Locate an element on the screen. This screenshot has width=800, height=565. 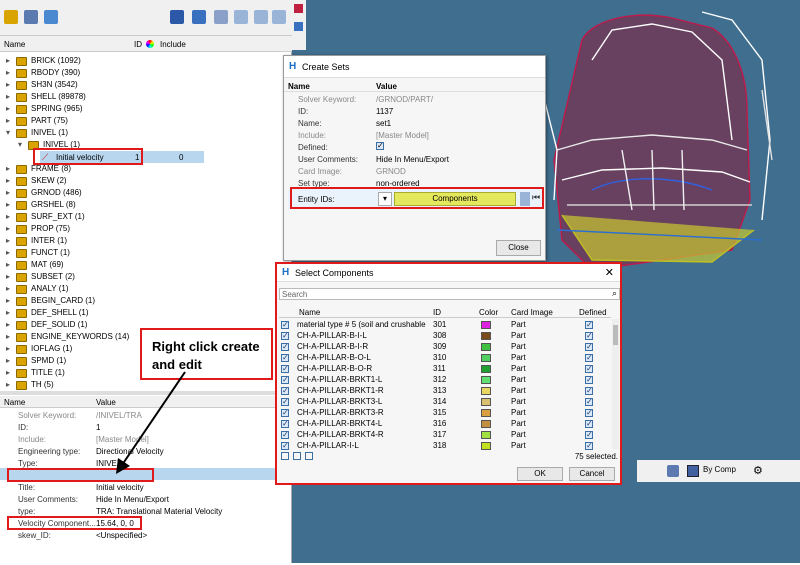
cube-view-icon is located at coordinates (673, 471).